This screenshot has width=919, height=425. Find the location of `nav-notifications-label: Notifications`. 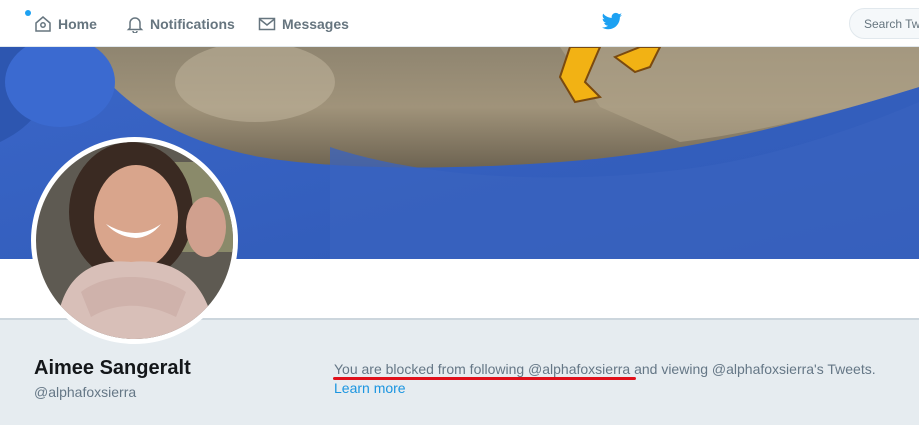

nav-notifications-label: Notifications is located at coordinates (192, 23).